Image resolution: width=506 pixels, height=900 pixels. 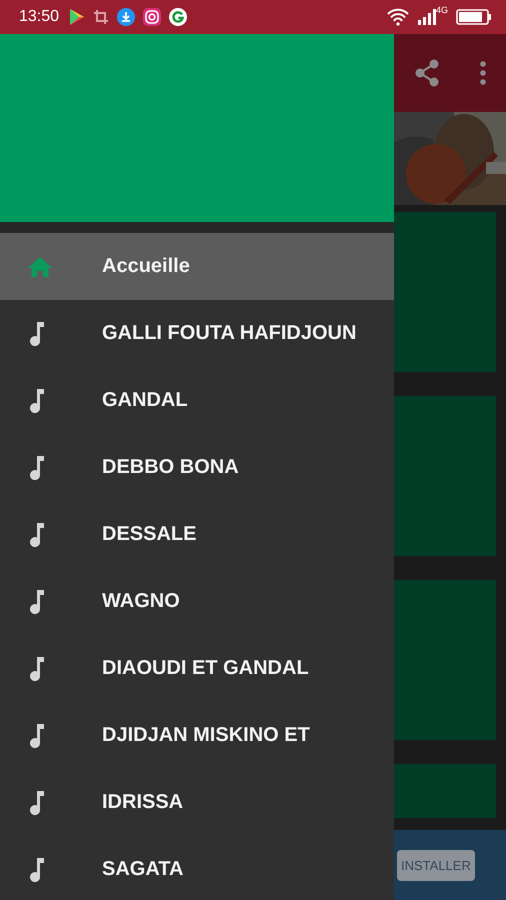 I want to click on network-type: 4G, so click(x=442, y=10).